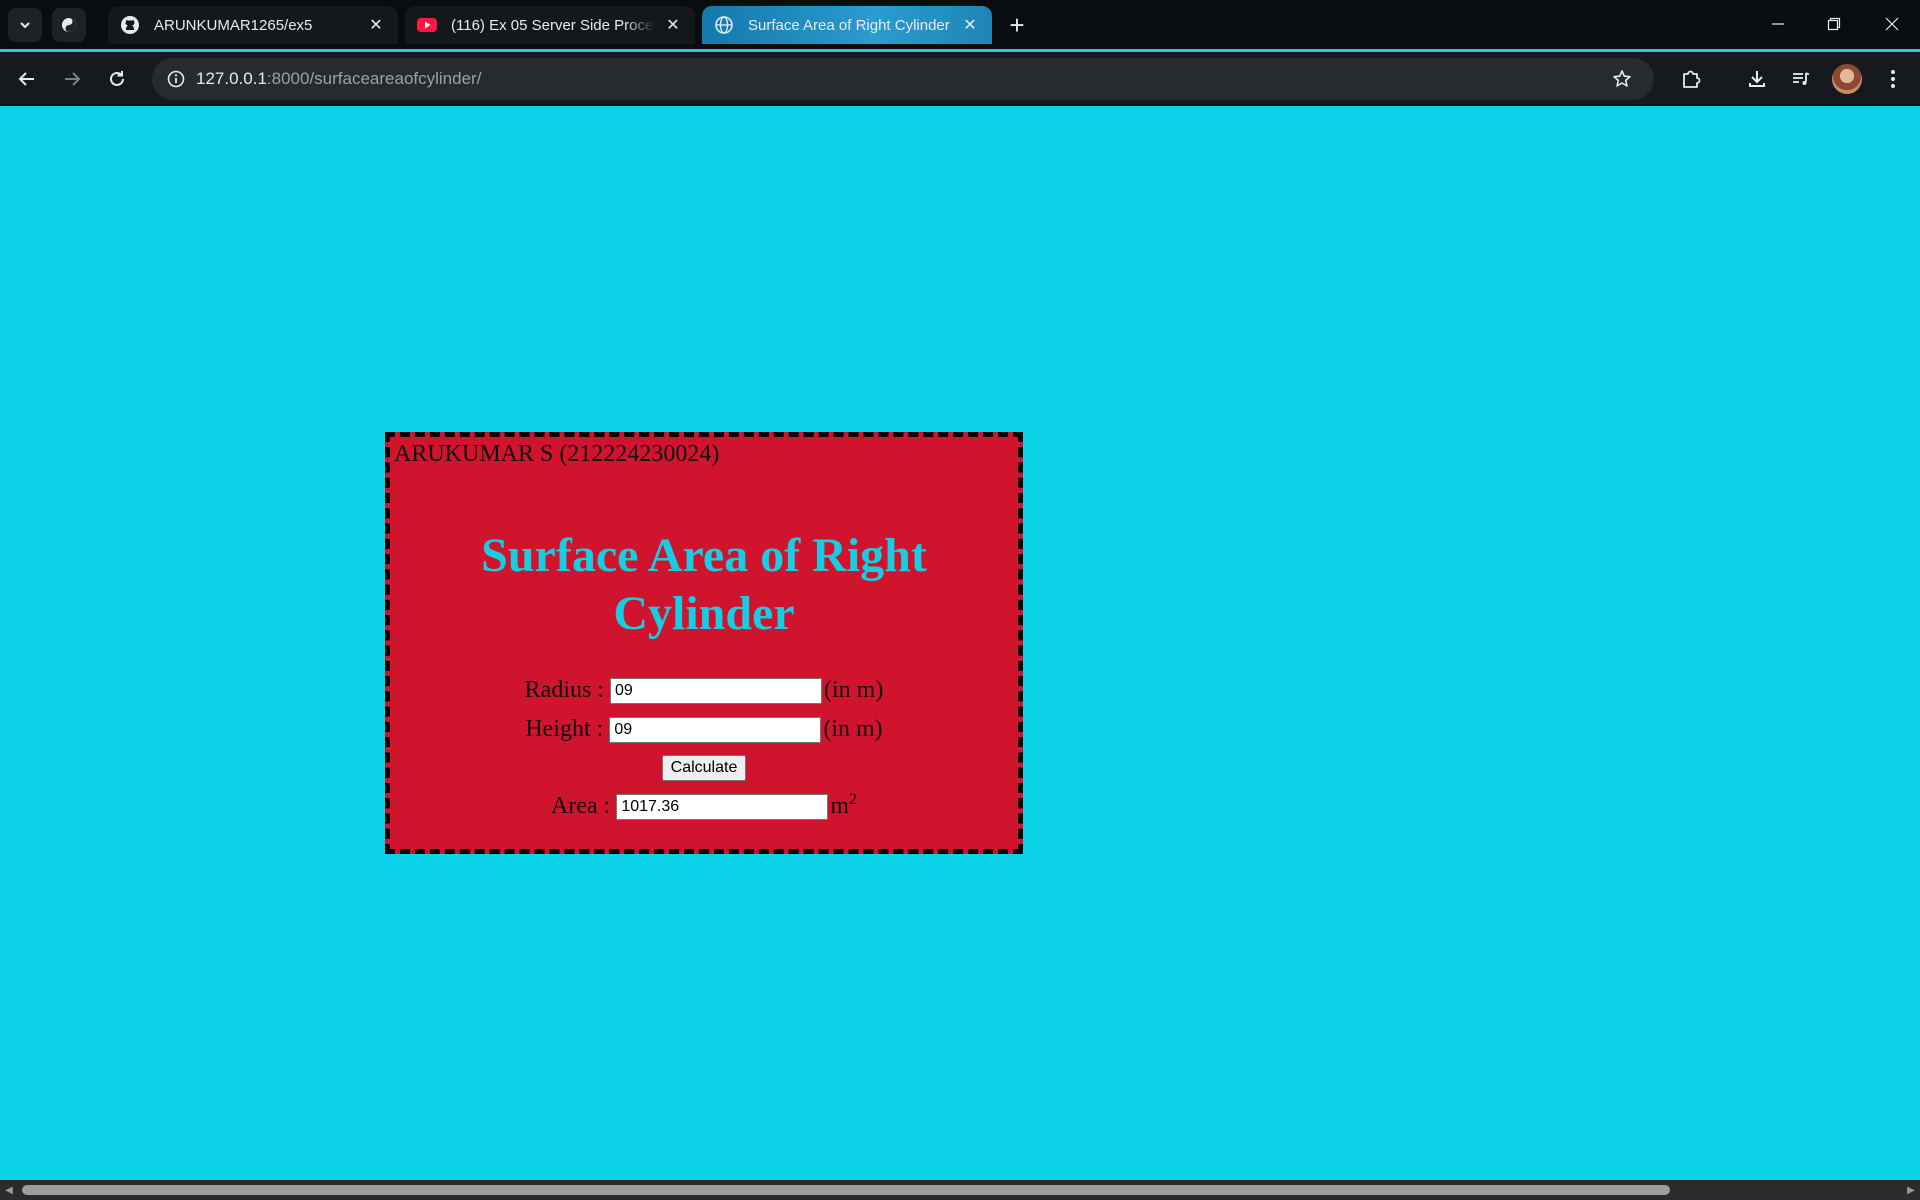  I want to click on area-unit-base: m, so click(839, 806).